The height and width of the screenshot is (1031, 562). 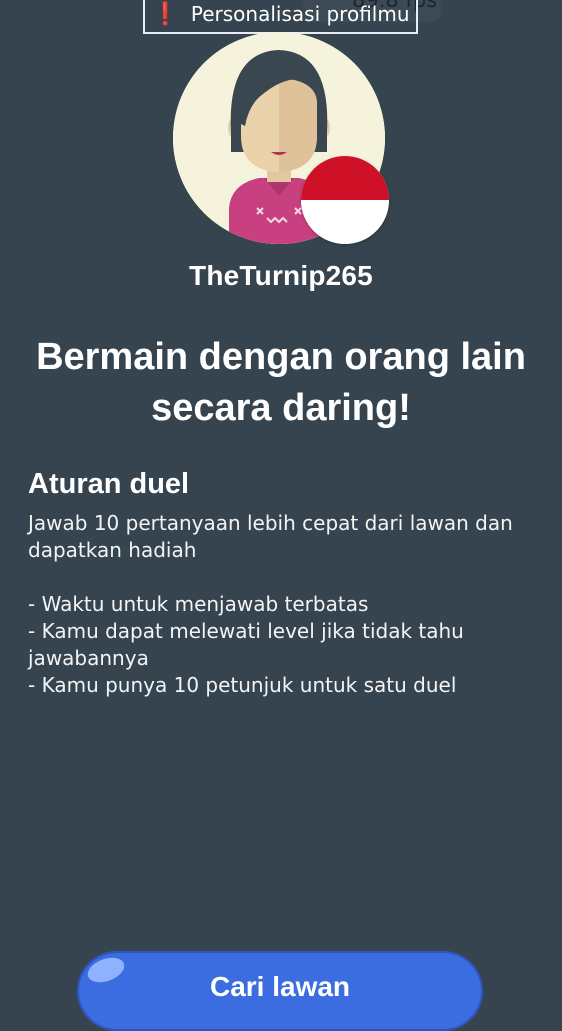 What do you see at coordinates (281, 357) in the screenshot?
I see `headline-line-1: Bermain dengan orang lain` at bounding box center [281, 357].